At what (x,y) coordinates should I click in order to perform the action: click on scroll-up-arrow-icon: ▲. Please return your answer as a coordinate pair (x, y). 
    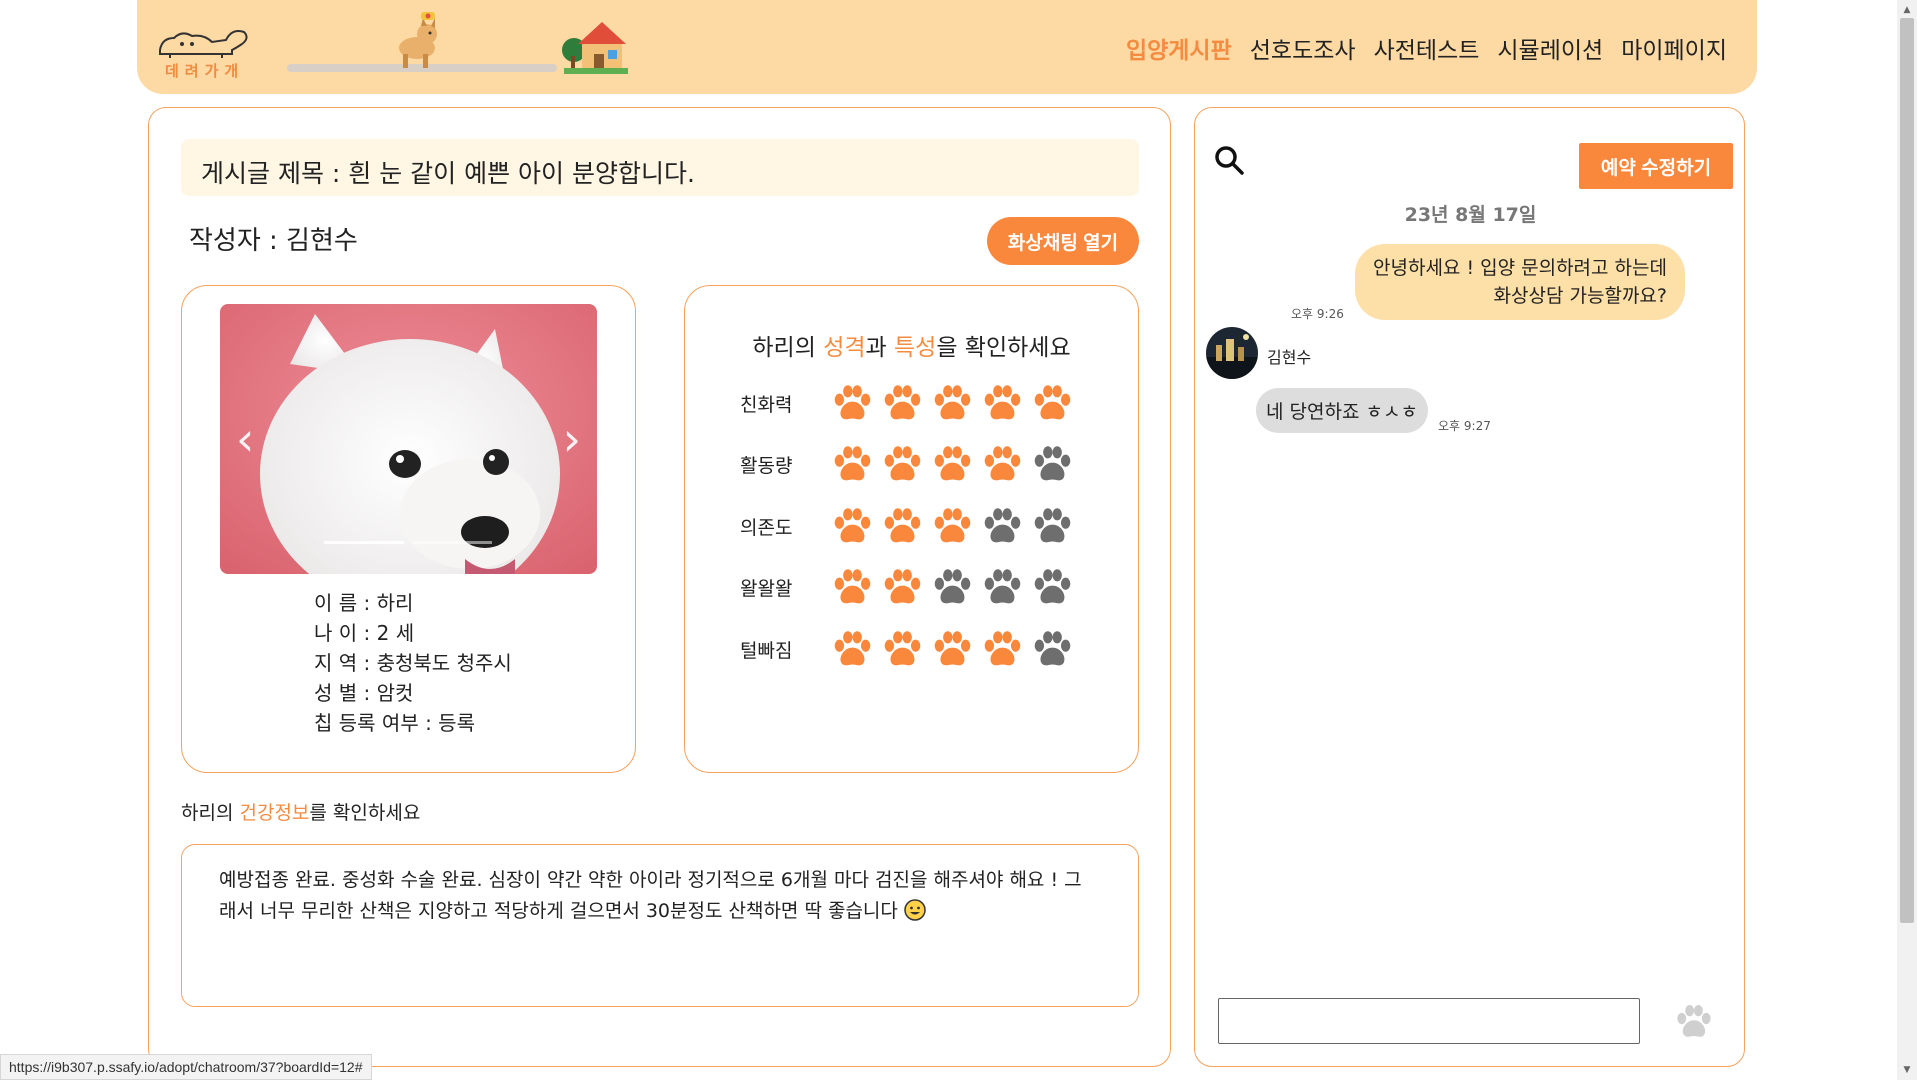
    Looking at the image, I should click on (1907, 10).